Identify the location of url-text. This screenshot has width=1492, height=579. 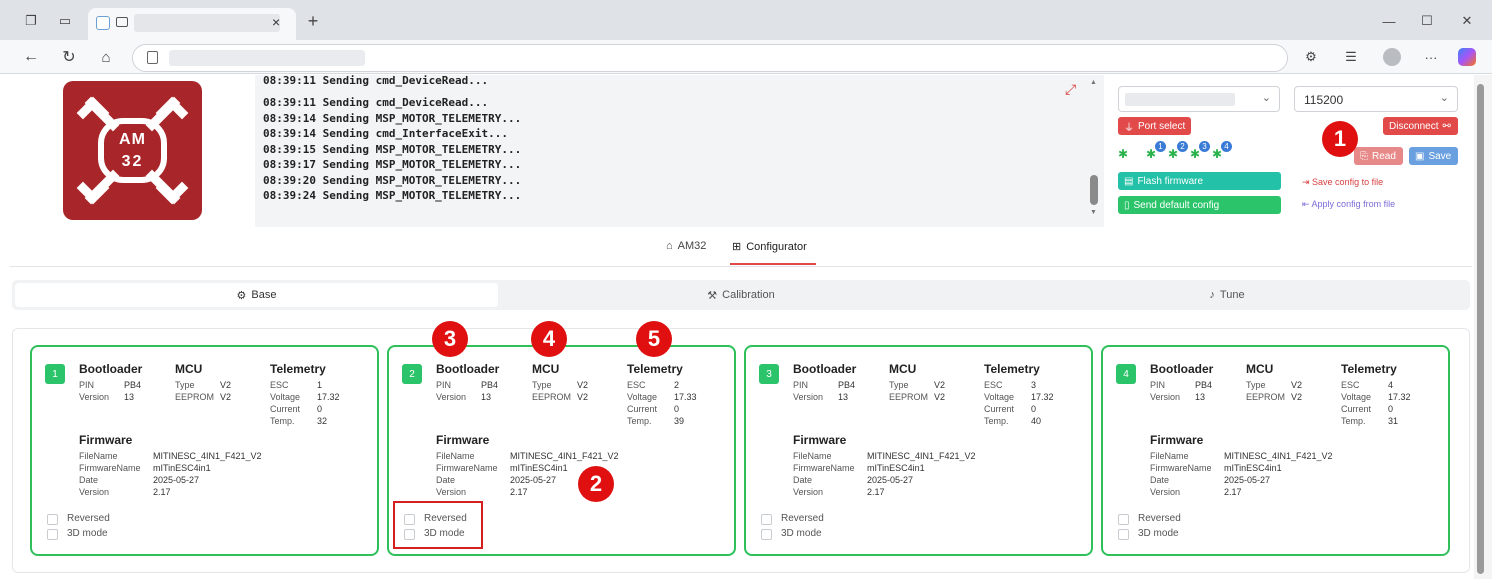
(267, 58).